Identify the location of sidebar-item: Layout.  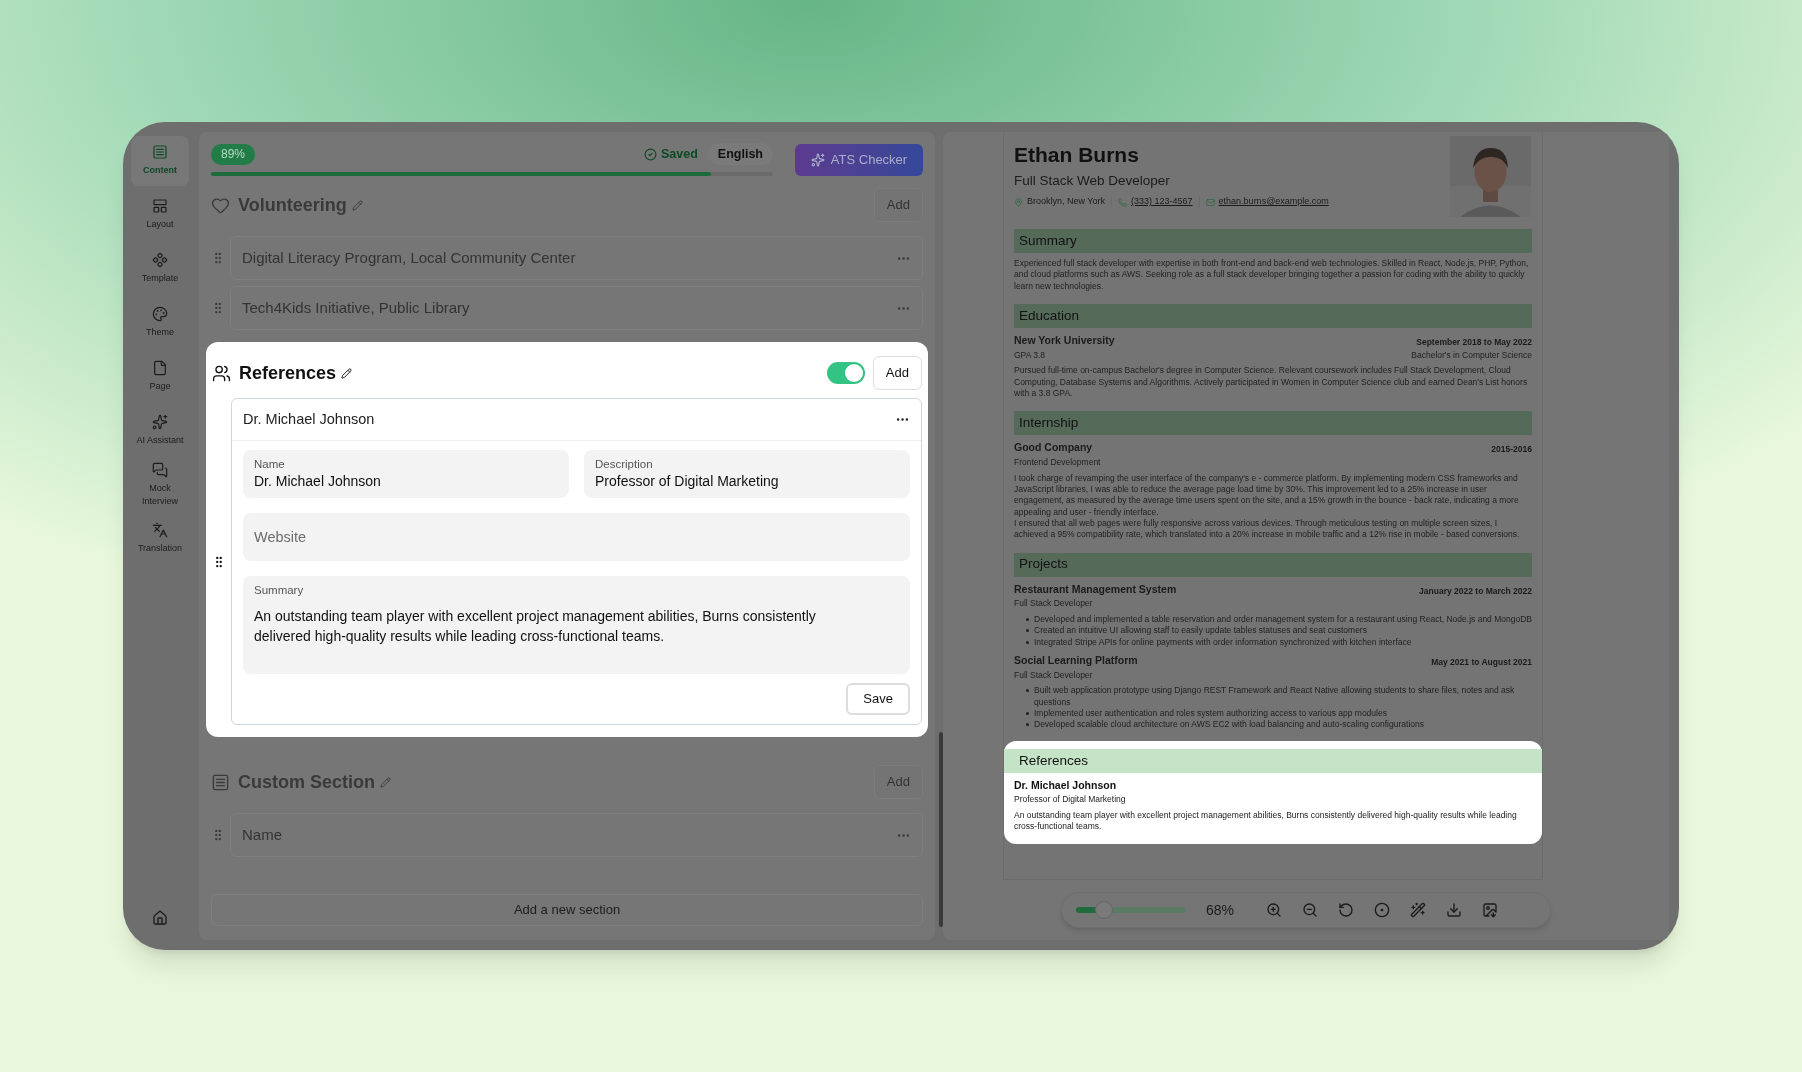
(160, 215).